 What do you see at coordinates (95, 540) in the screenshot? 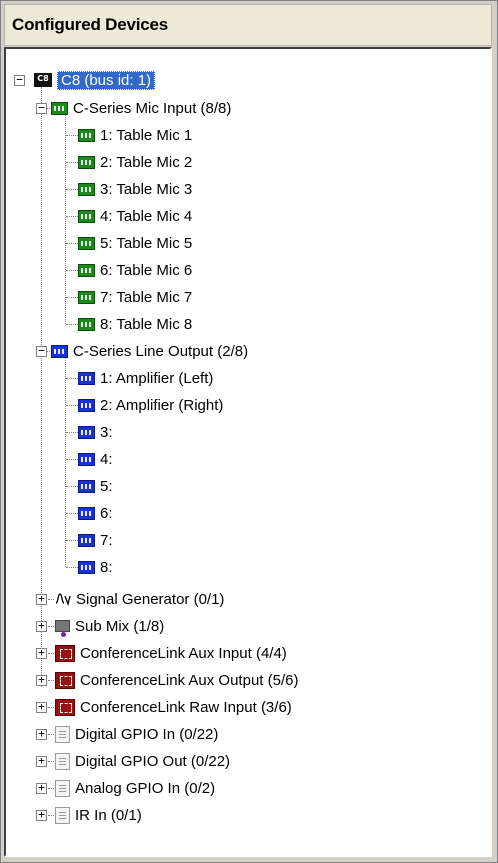
I see `channel-node: 7:` at bounding box center [95, 540].